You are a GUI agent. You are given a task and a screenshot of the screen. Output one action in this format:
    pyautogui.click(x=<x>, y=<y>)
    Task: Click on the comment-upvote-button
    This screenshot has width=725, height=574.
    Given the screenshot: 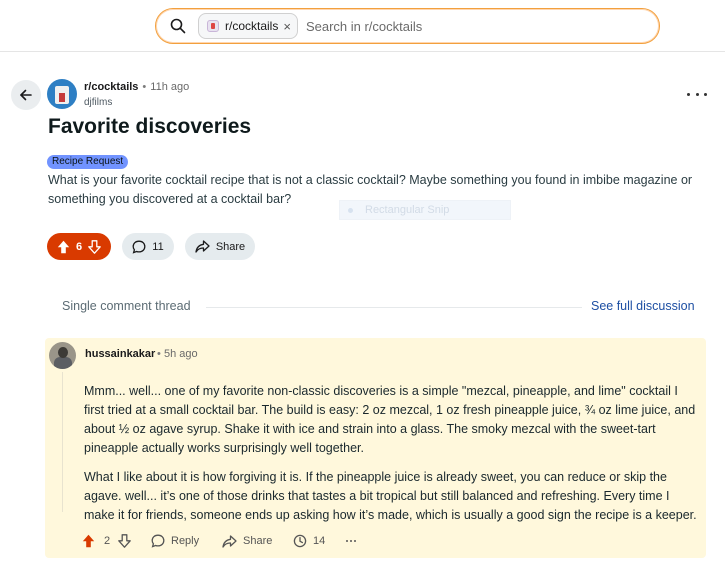 What is the action you would take?
    pyautogui.click(x=88, y=541)
    